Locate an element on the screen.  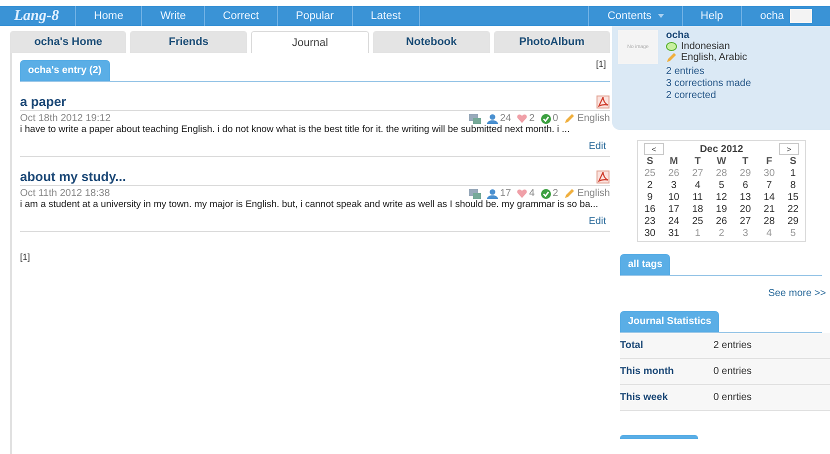
calendar-day: 17 is located at coordinates (674, 209).